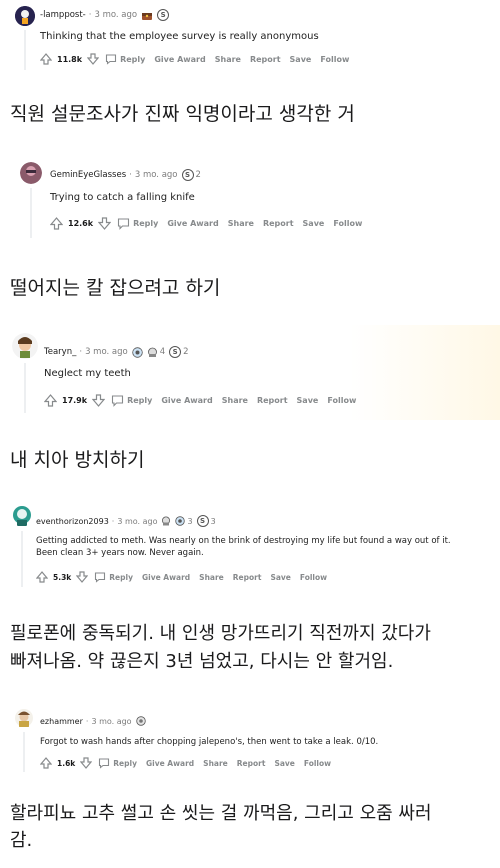 Image resolution: width=500 pixels, height=868 pixels. I want to click on comment-body-line: Been clean 3+ years now. Never again., so click(120, 553).